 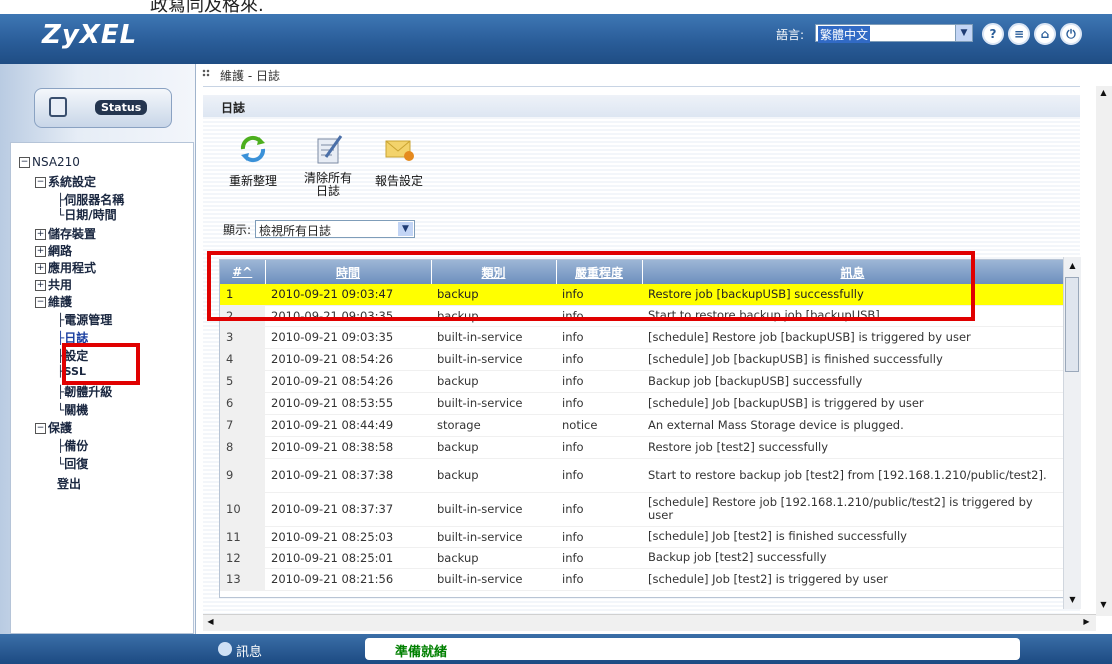 What do you see at coordinates (242, 579) in the screenshot?
I see `row-number: 13` at bounding box center [242, 579].